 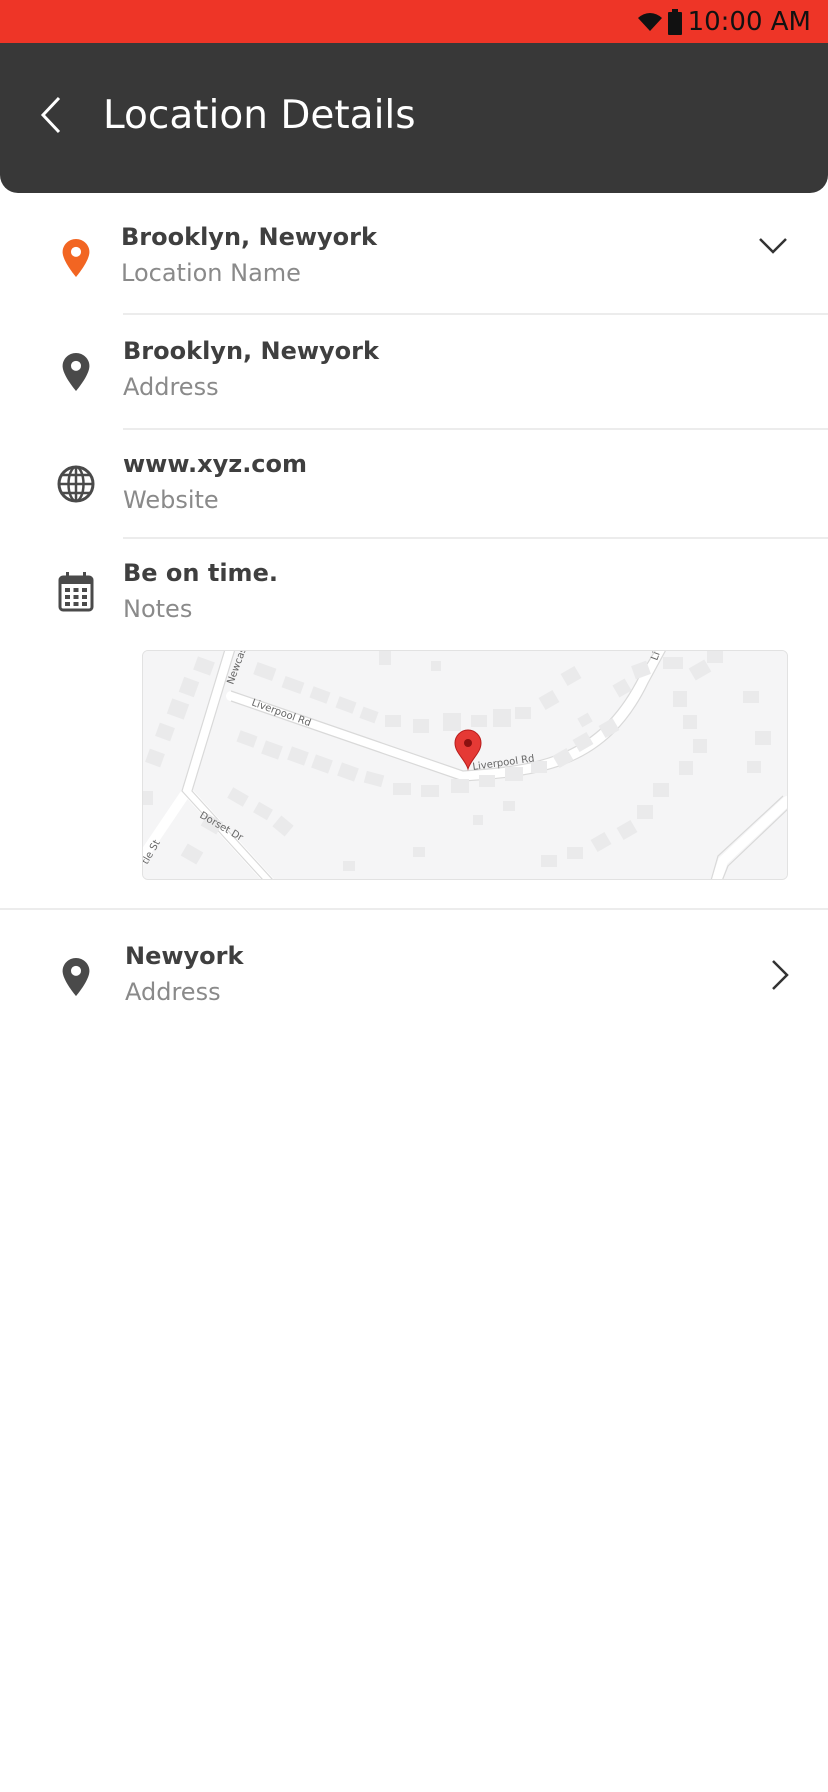 What do you see at coordinates (76, 592) in the screenshot?
I see `calendar-icon` at bounding box center [76, 592].